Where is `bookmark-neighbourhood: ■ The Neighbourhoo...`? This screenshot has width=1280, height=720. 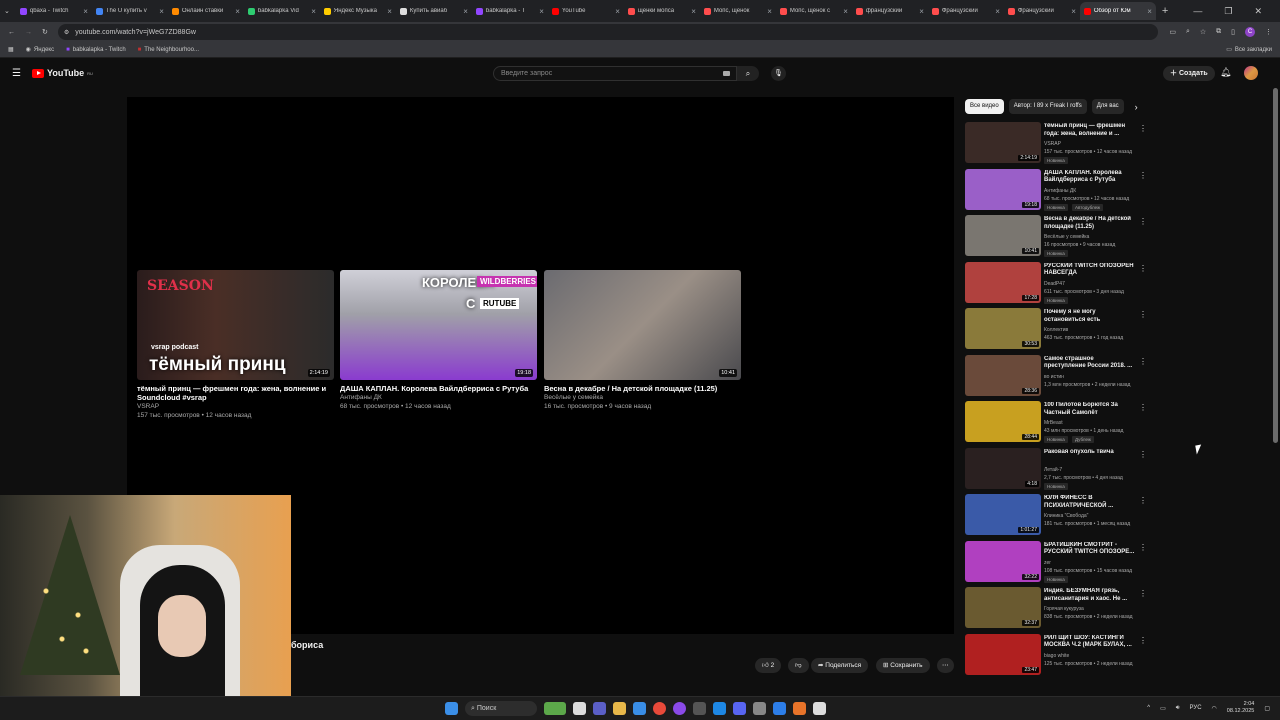
bookmark-neighbourhood: ■ The Neighbourhoo... is located at coordinates (168, 50).